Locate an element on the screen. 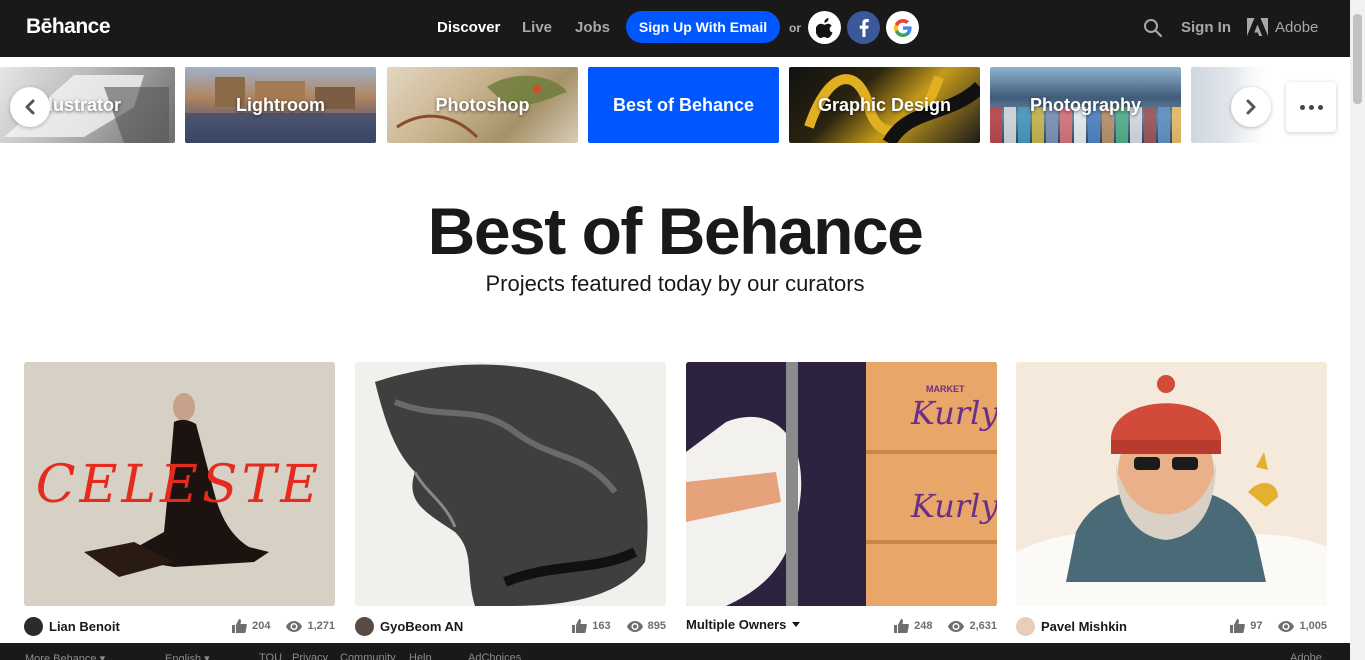 Image resolution: width=1365 pixels, height=660 pixels. adobe-icon is located at coordinates (1257, 27).